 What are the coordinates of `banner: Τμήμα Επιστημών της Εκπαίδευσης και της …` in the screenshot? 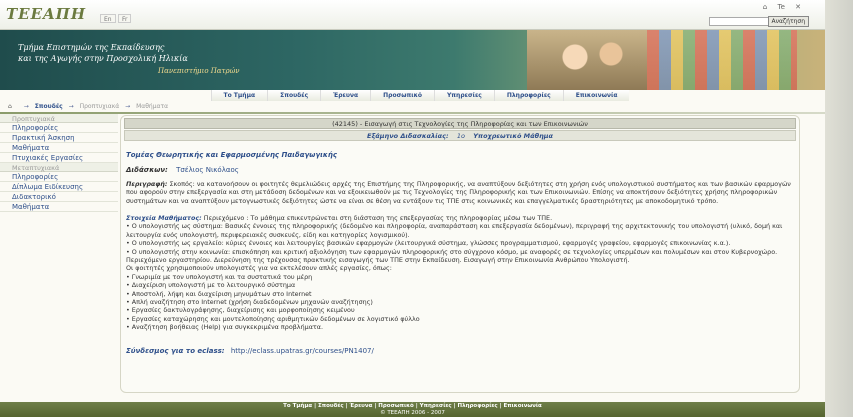 It's located at (412, 60).